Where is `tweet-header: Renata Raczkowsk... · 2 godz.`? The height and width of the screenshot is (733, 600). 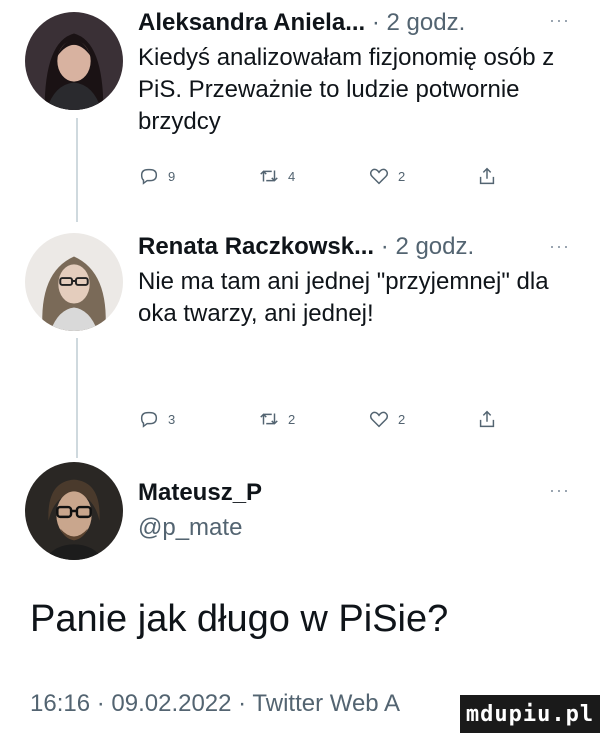 tweet-header: Renata Raczkowsk... · 2 godz. is located at coordinates (306, 247).